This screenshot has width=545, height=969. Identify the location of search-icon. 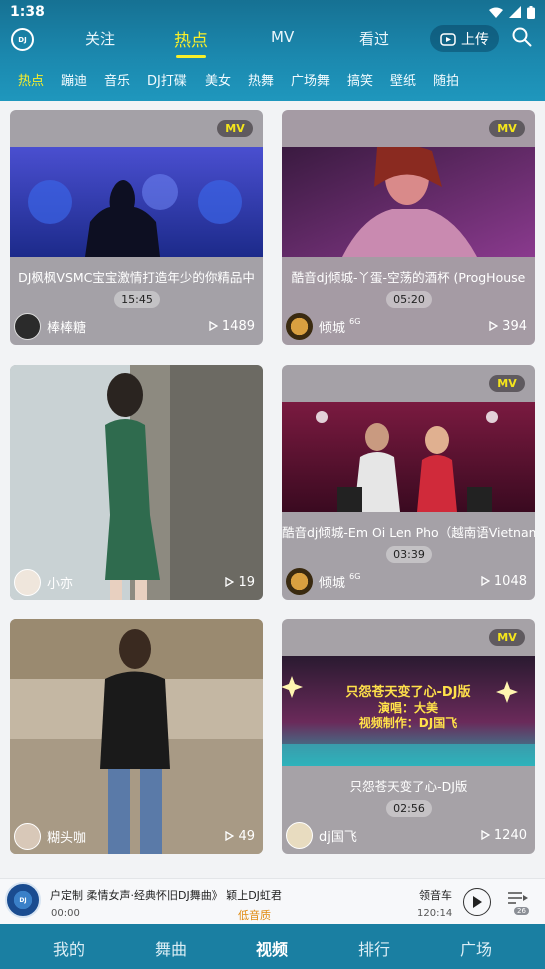
(522, 37).